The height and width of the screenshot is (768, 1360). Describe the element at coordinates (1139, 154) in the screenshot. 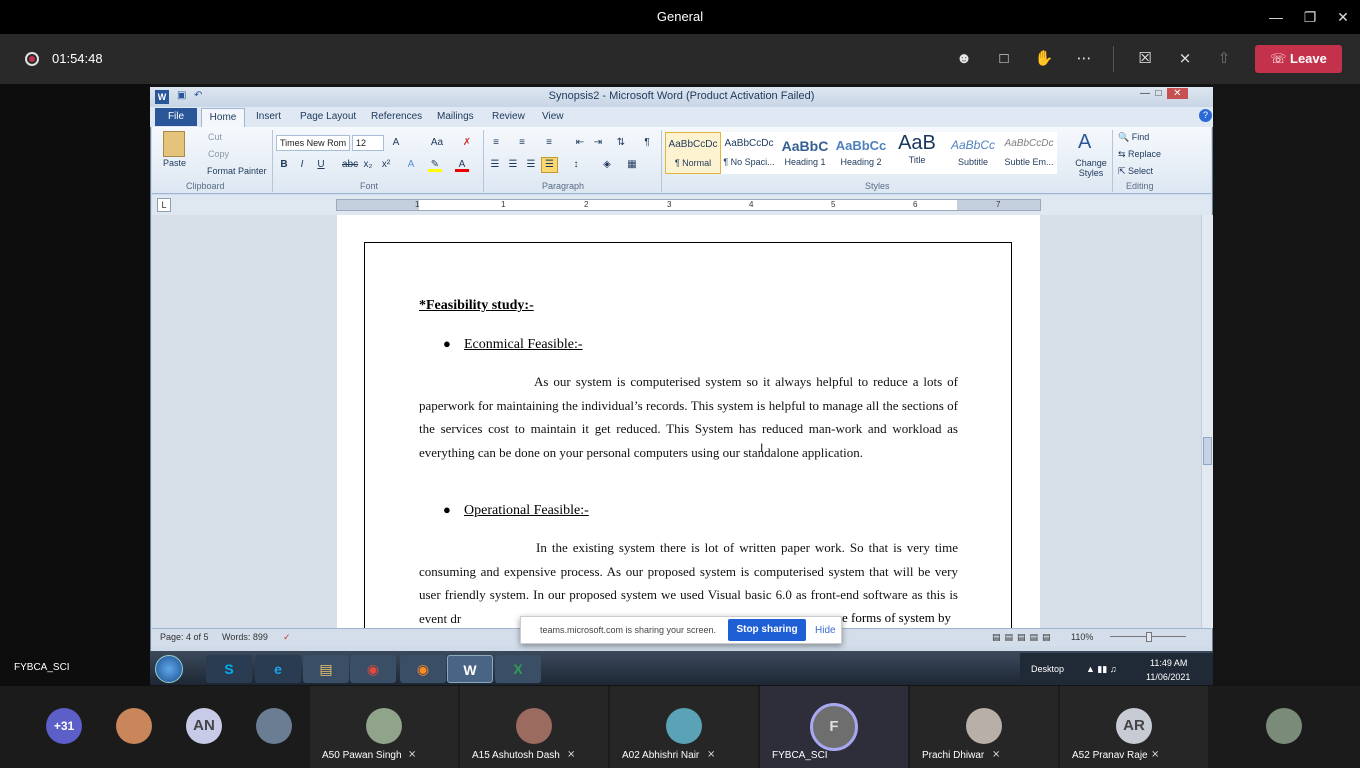

I see `replace-button: ⇆ Replace` at that location.